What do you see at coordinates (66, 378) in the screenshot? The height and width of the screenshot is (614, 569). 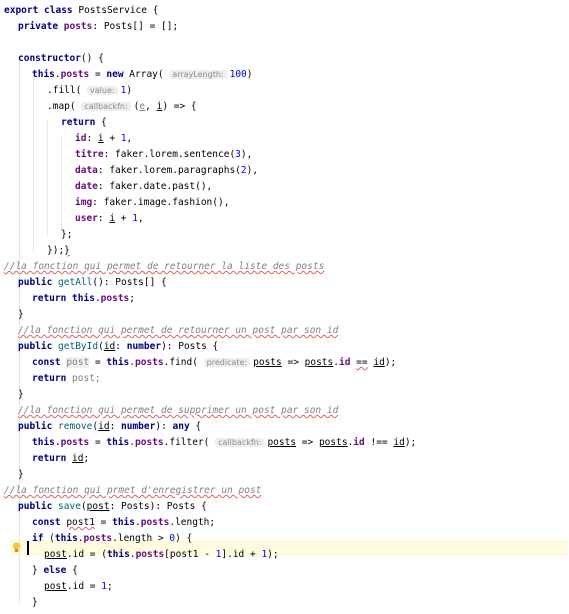 I see `code-line: return post;` at bounding box center [66, 378].